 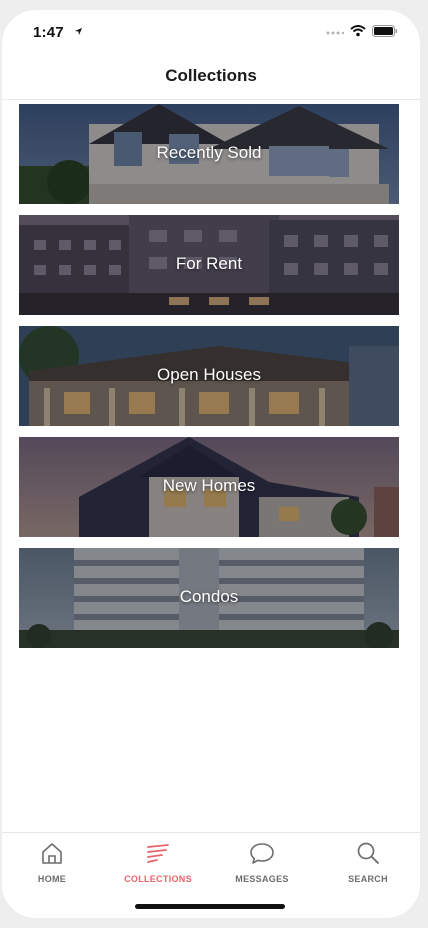 What do you see at coordinates (368, 879) in the screenshot?
I see `tab-label: SEARCH` at bounding box center [368, 879].